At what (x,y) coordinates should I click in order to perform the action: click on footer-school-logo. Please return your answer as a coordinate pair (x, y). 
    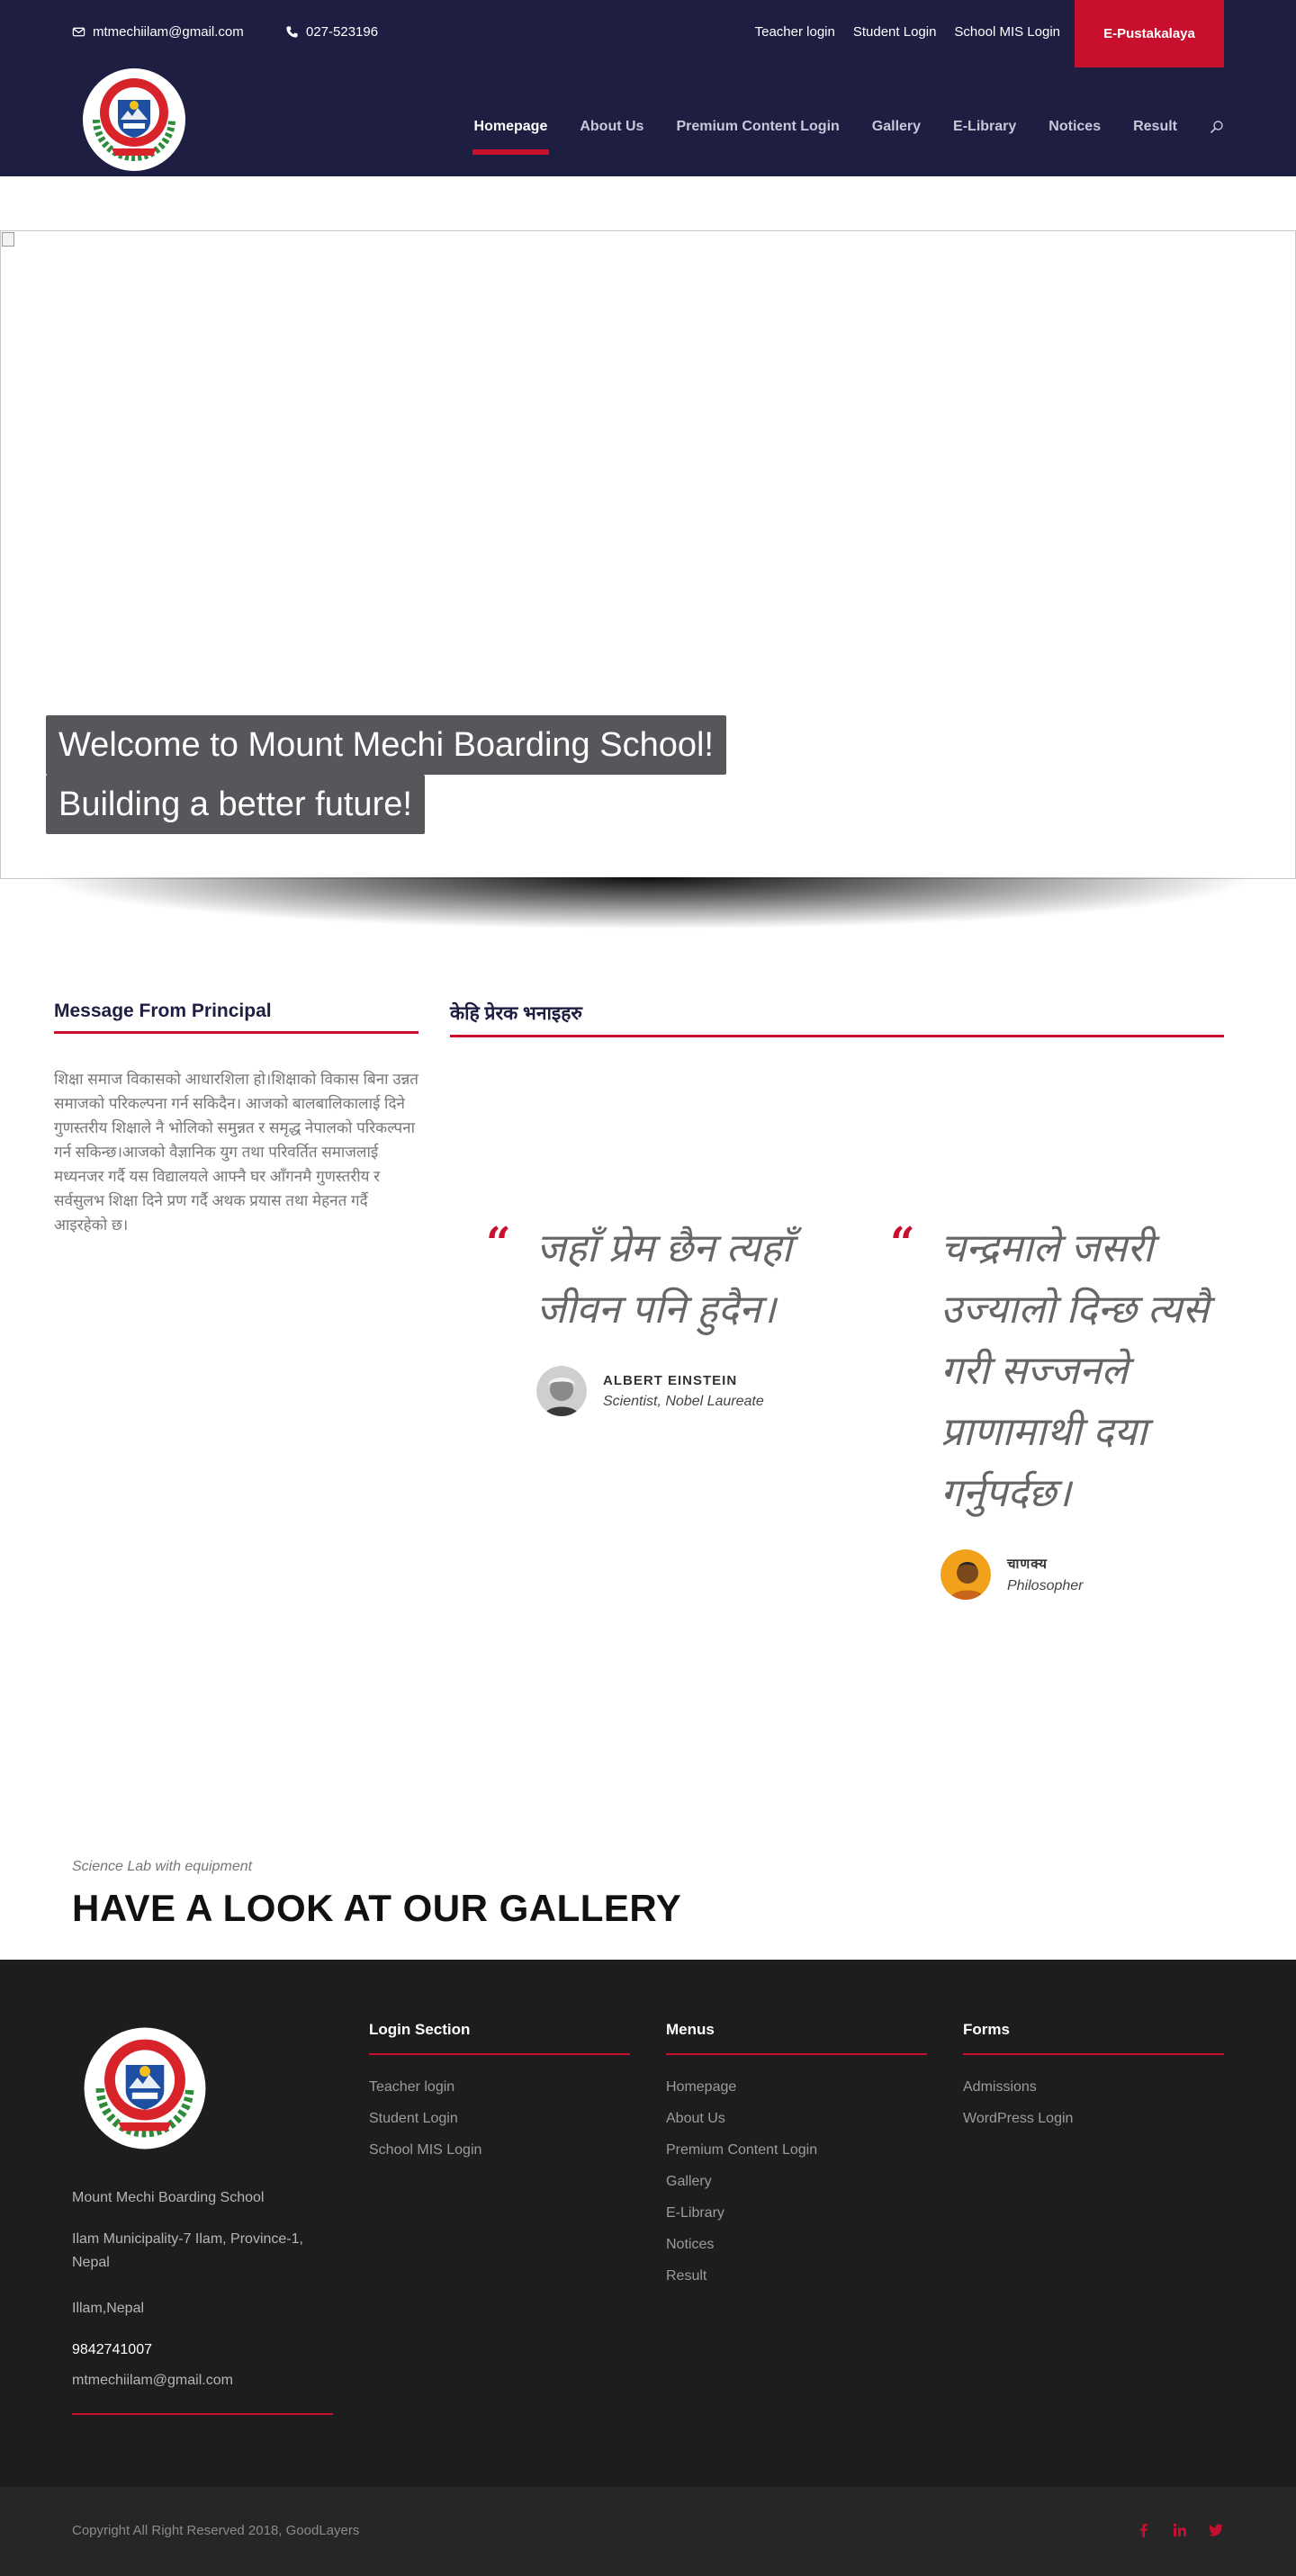
    Looking at the image, I should click on (145, 2089).